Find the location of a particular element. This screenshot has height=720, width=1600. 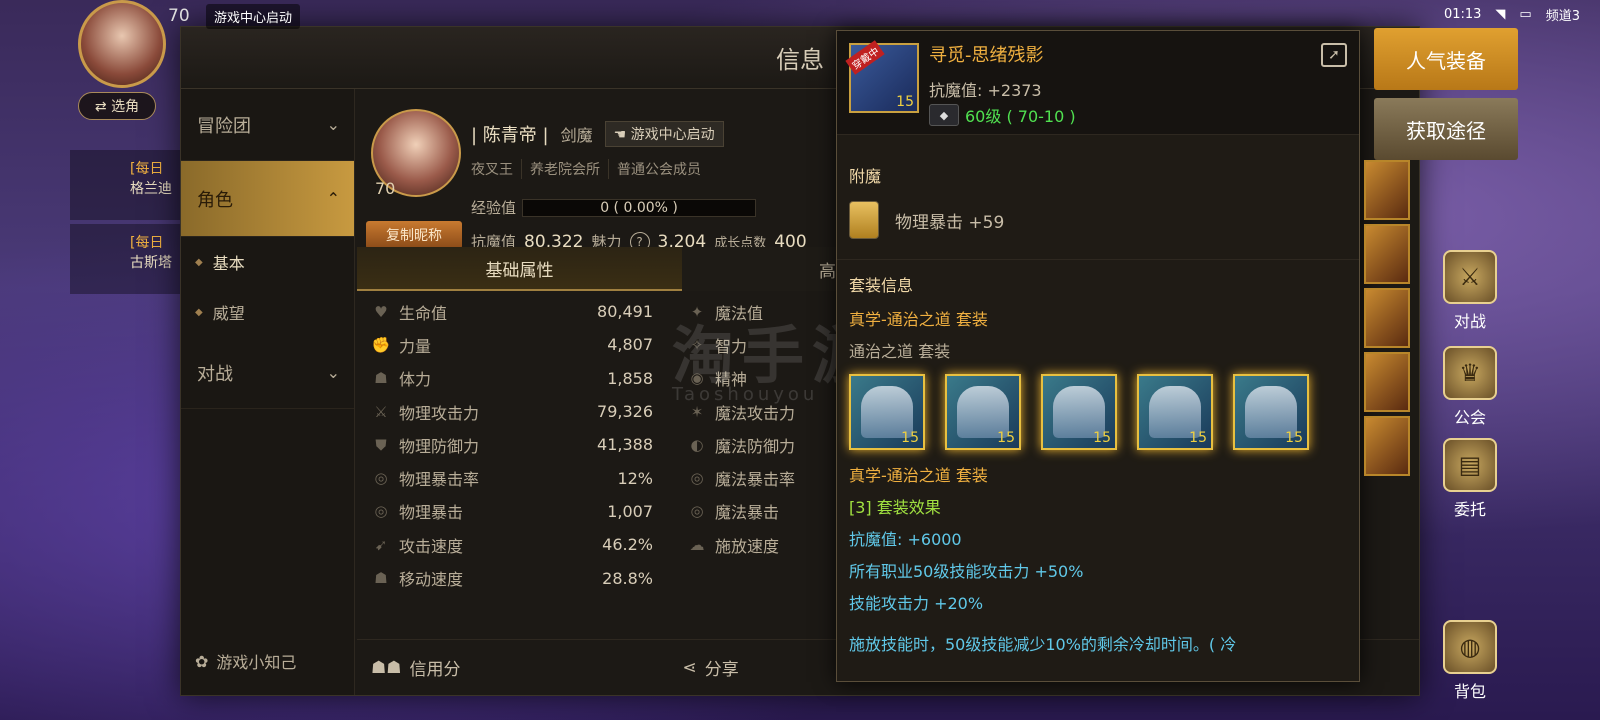

attr-value: 28.8% is located at coordinates (627, 578).